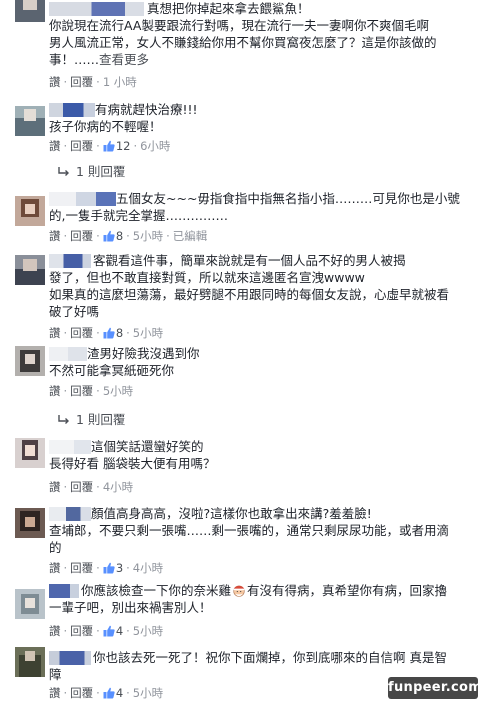  What do you see at coordinates (207, 277) in the screenshot?
I see `line: 發了，但也不敢直接對質，所以就來這邊匿名宣洩wwww` at bounding box center [207, 277].